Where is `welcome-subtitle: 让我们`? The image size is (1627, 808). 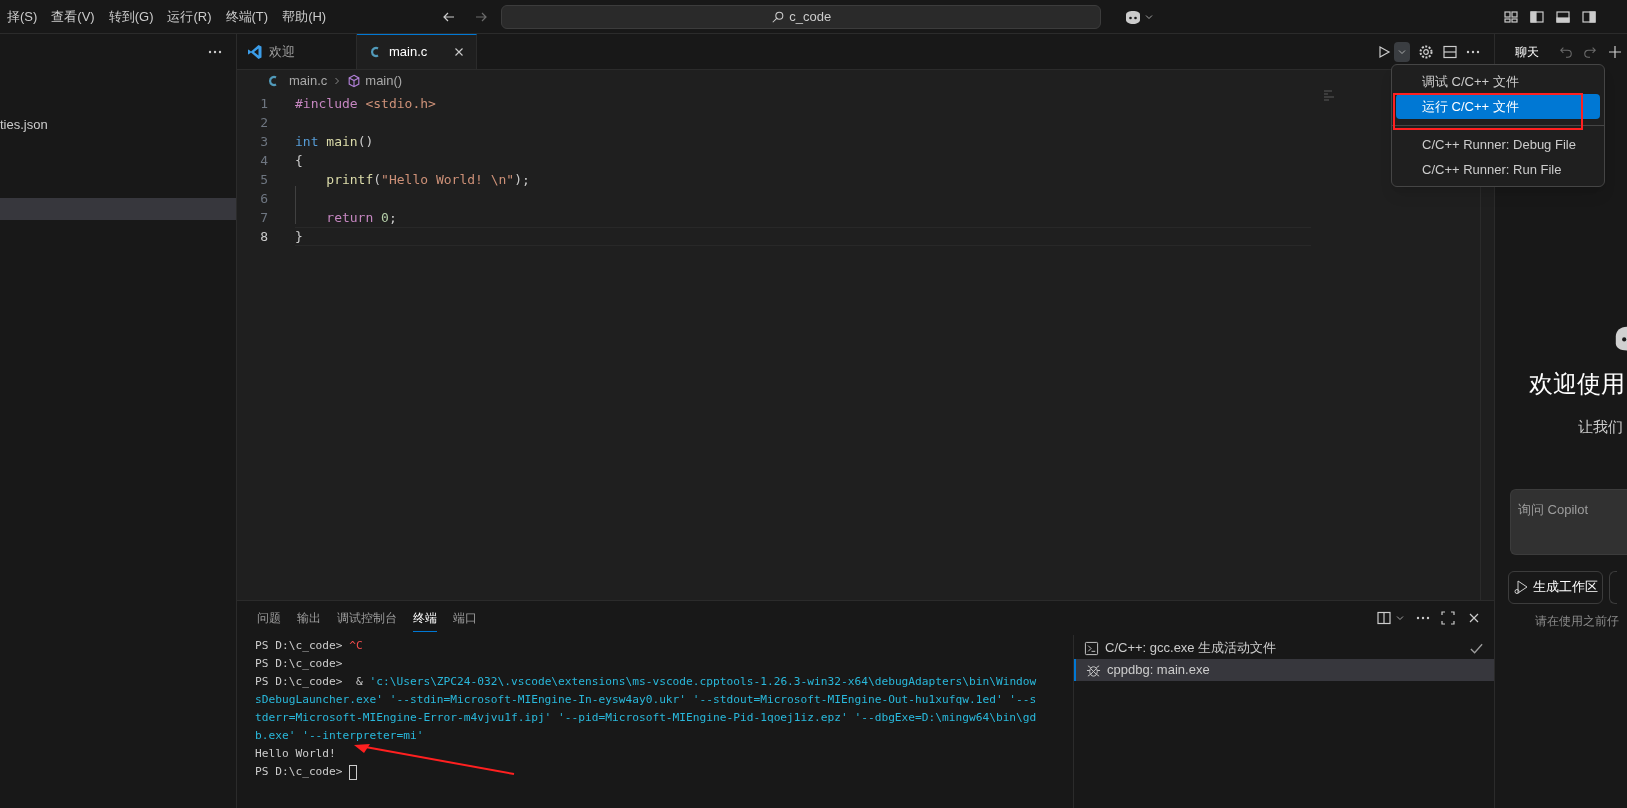
welcome-subtitle: 让我们 is located at coordinates (1600, 427).